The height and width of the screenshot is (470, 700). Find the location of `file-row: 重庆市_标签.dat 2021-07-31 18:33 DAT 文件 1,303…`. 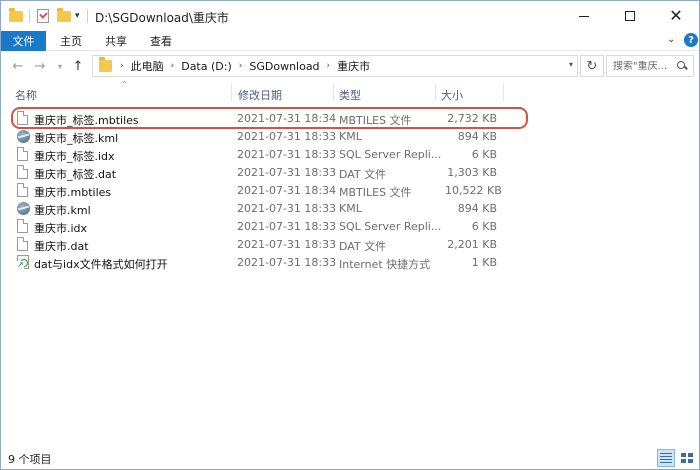

file-row: 重庆市_标签.dat 2021-07-31 18:33 DAT 文件 1,303… is located at coordinates (270, 173).